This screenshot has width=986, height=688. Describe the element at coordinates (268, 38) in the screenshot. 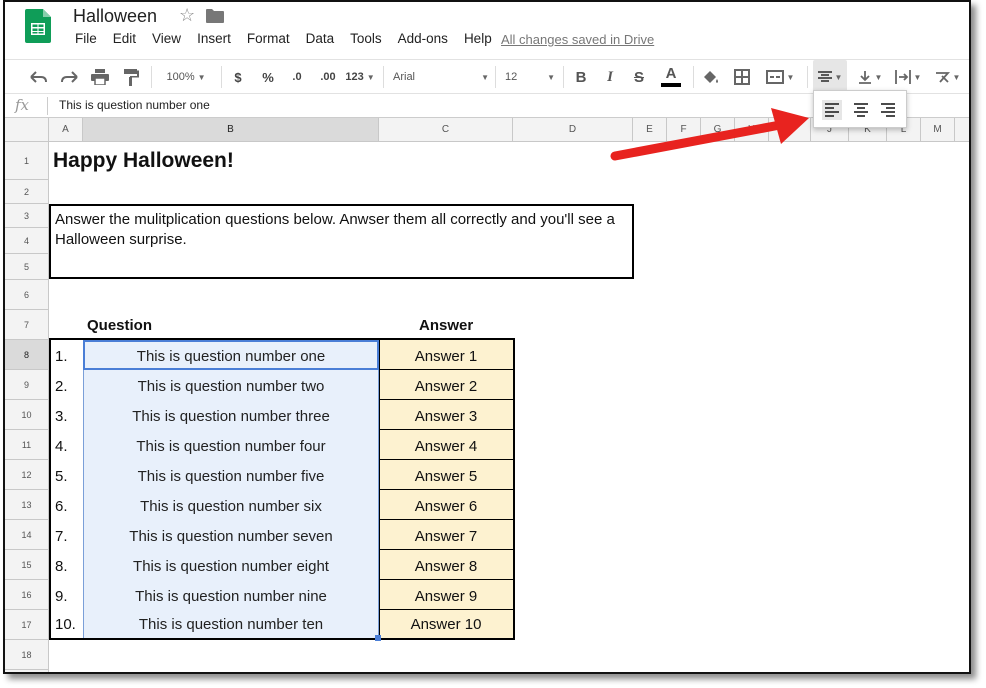

I see `menu-format: Format` at that location.